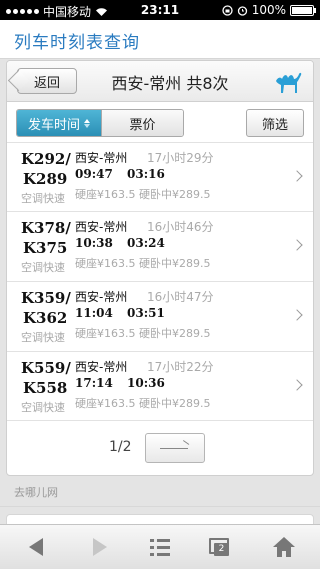 This screenshot has height=569, width=320. I want to click on browser-menu-button, so click(160, 547).